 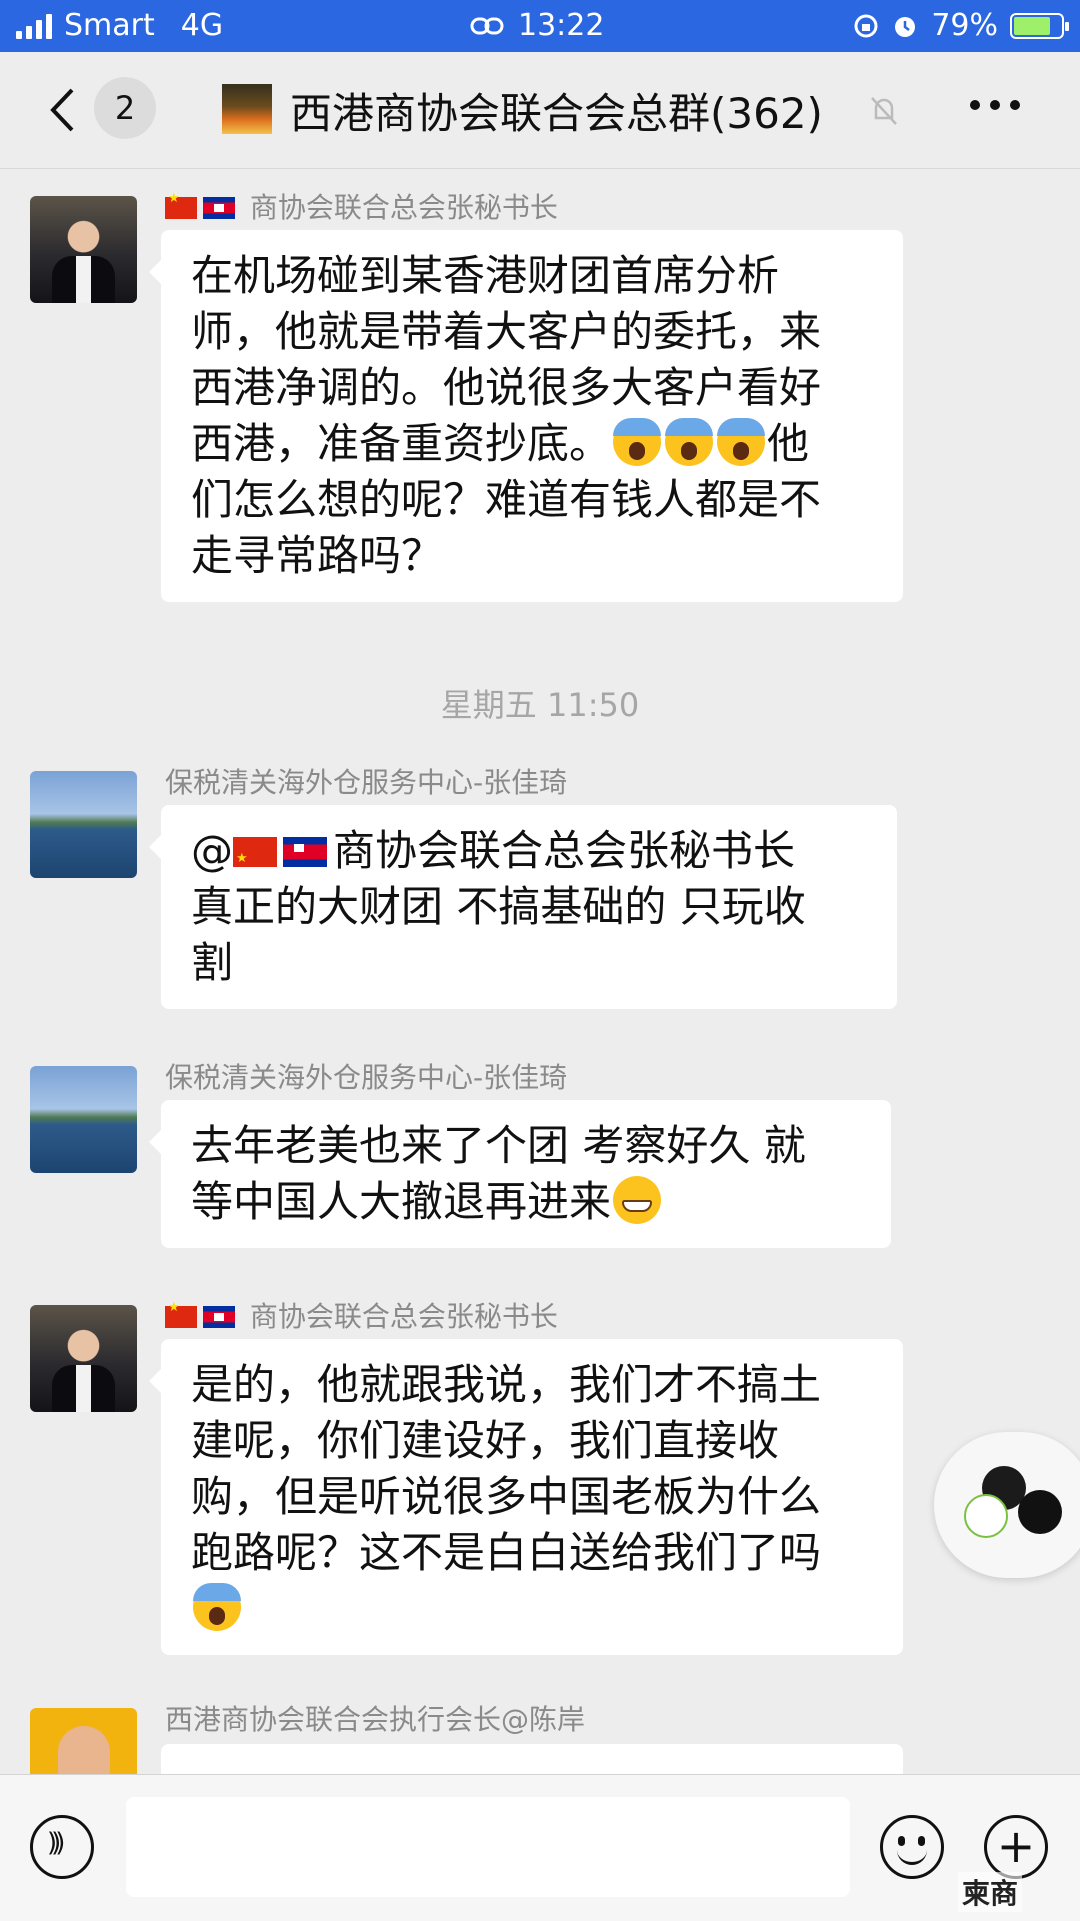 I want to click on status-left: Smart 4G, so click(x=119, y=25).